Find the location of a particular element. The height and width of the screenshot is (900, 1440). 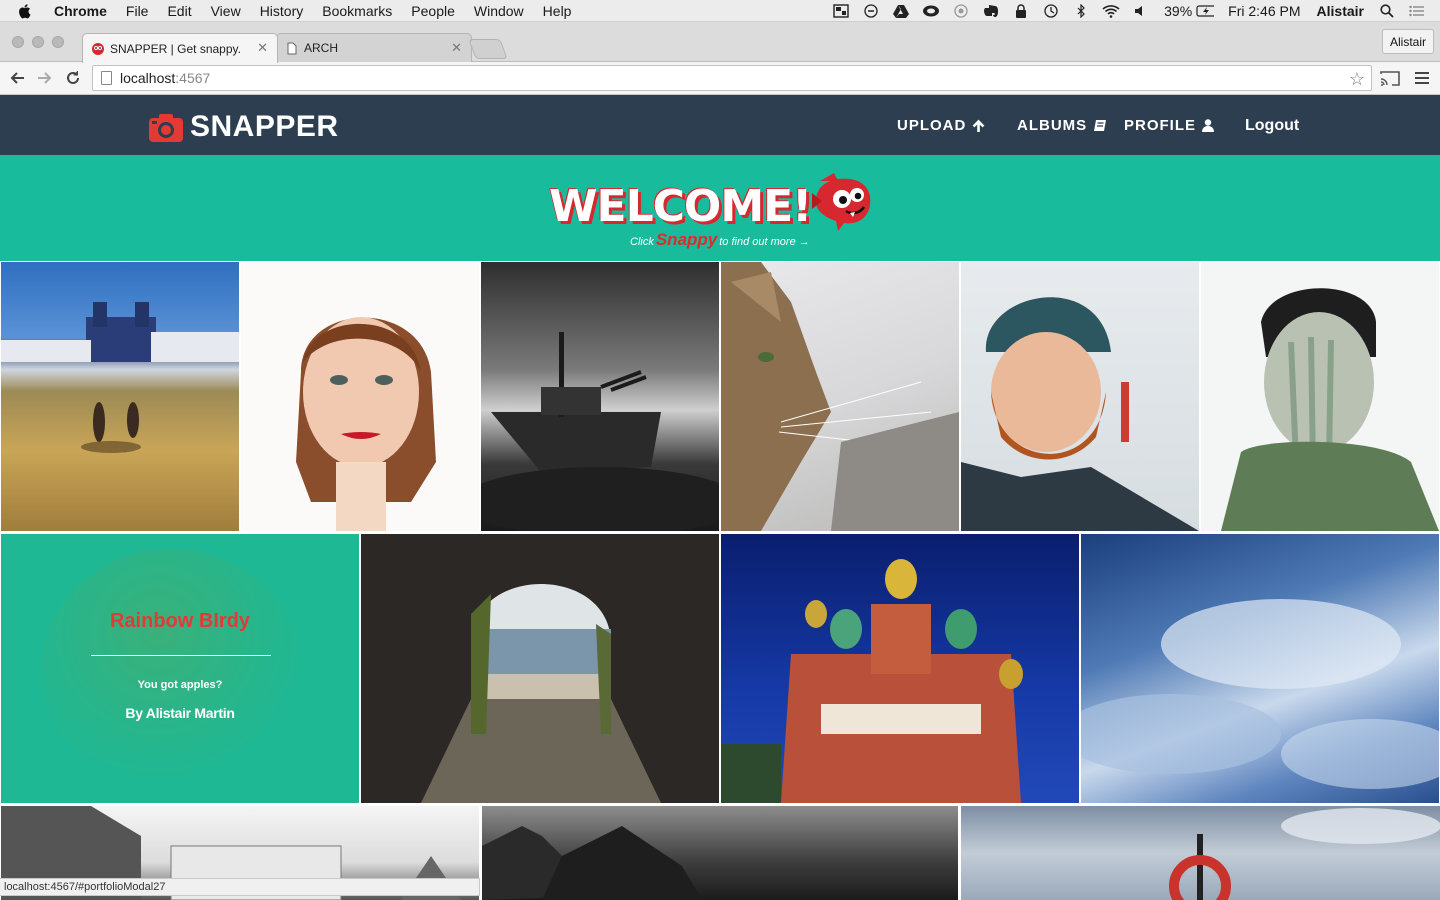

google-drive-icon is located at coordinates (901, 11).